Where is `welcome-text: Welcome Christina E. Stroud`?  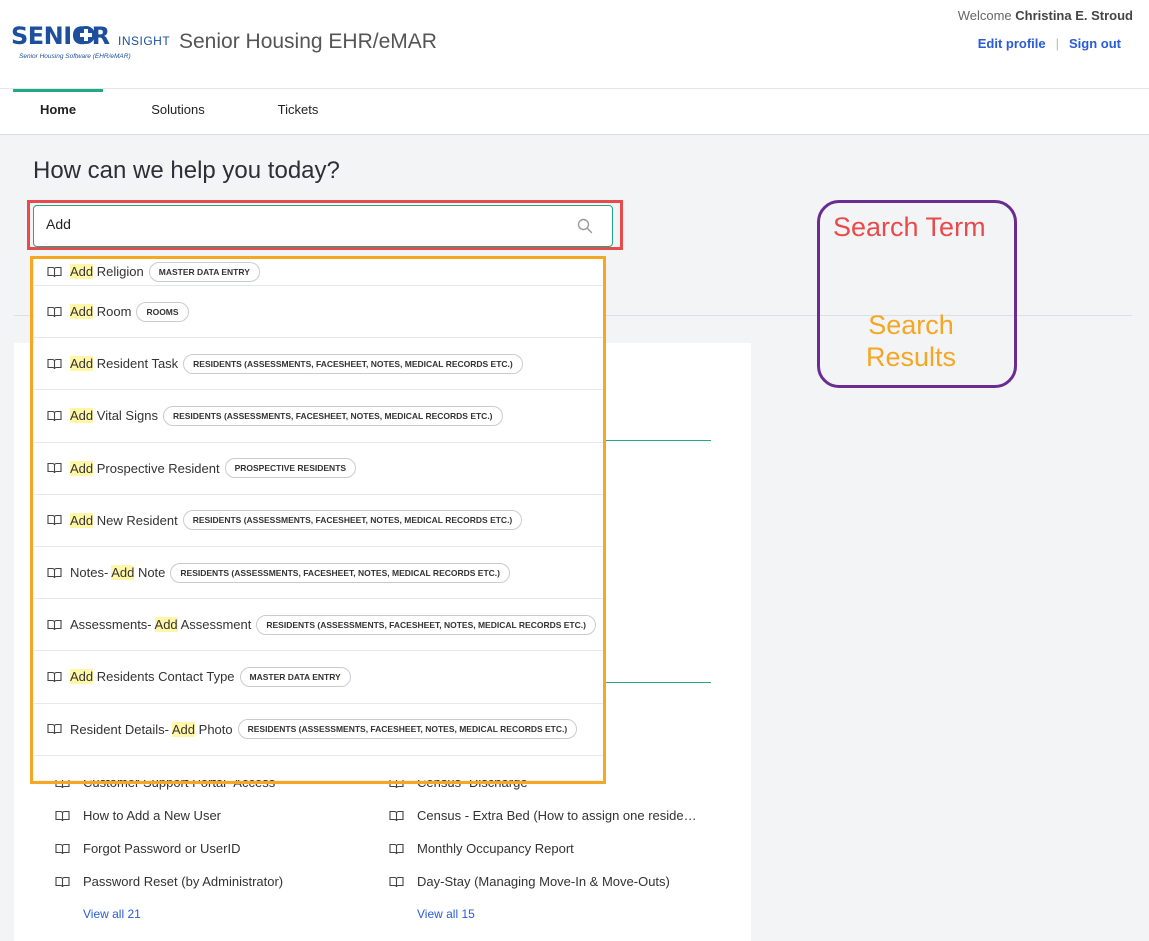
welcome-text: Welcome Christina E. Stroud is located at coordinates (1045, 15).